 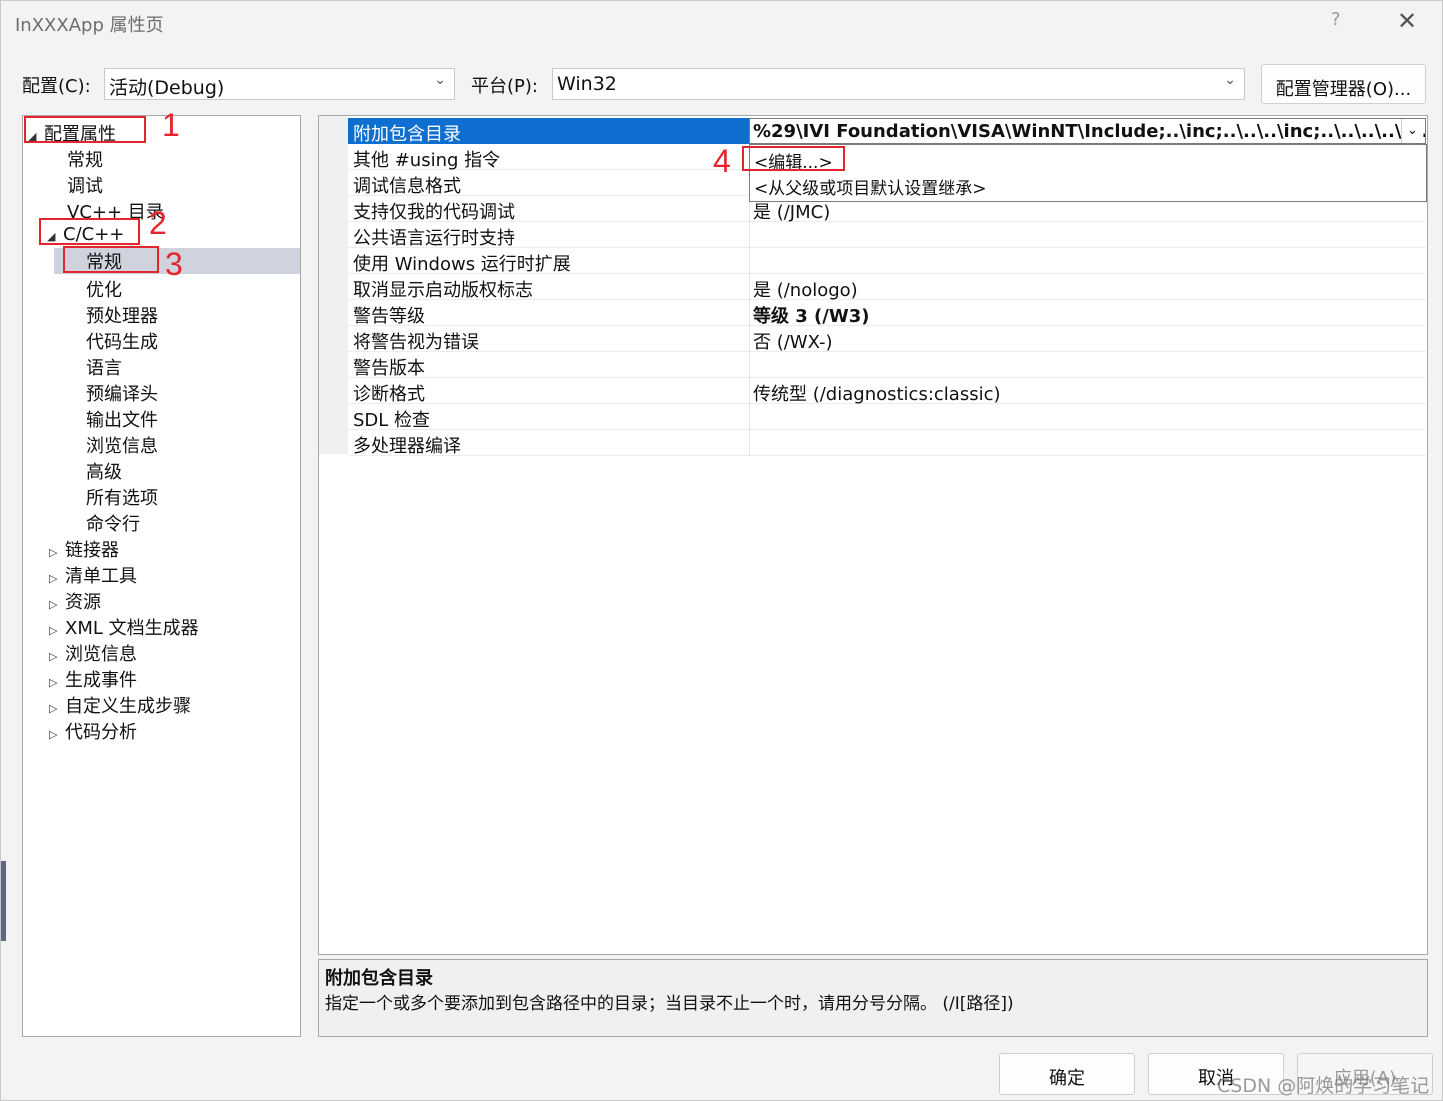 I want to click on property-row: 多处理器编译, so click(x=887, y=443).